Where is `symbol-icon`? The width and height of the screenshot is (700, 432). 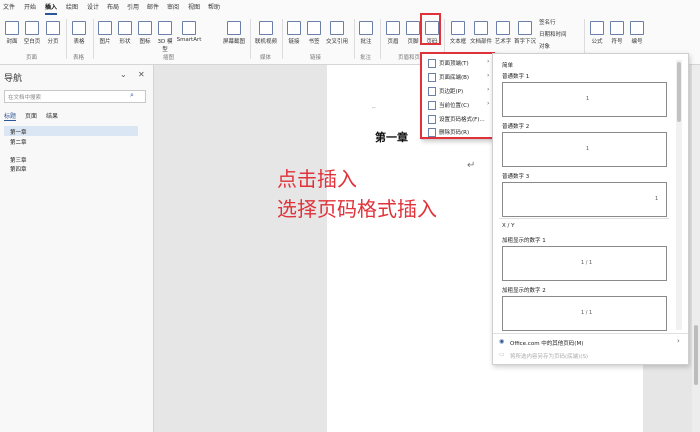
symbol-icon is located at coordinates (617, 28).